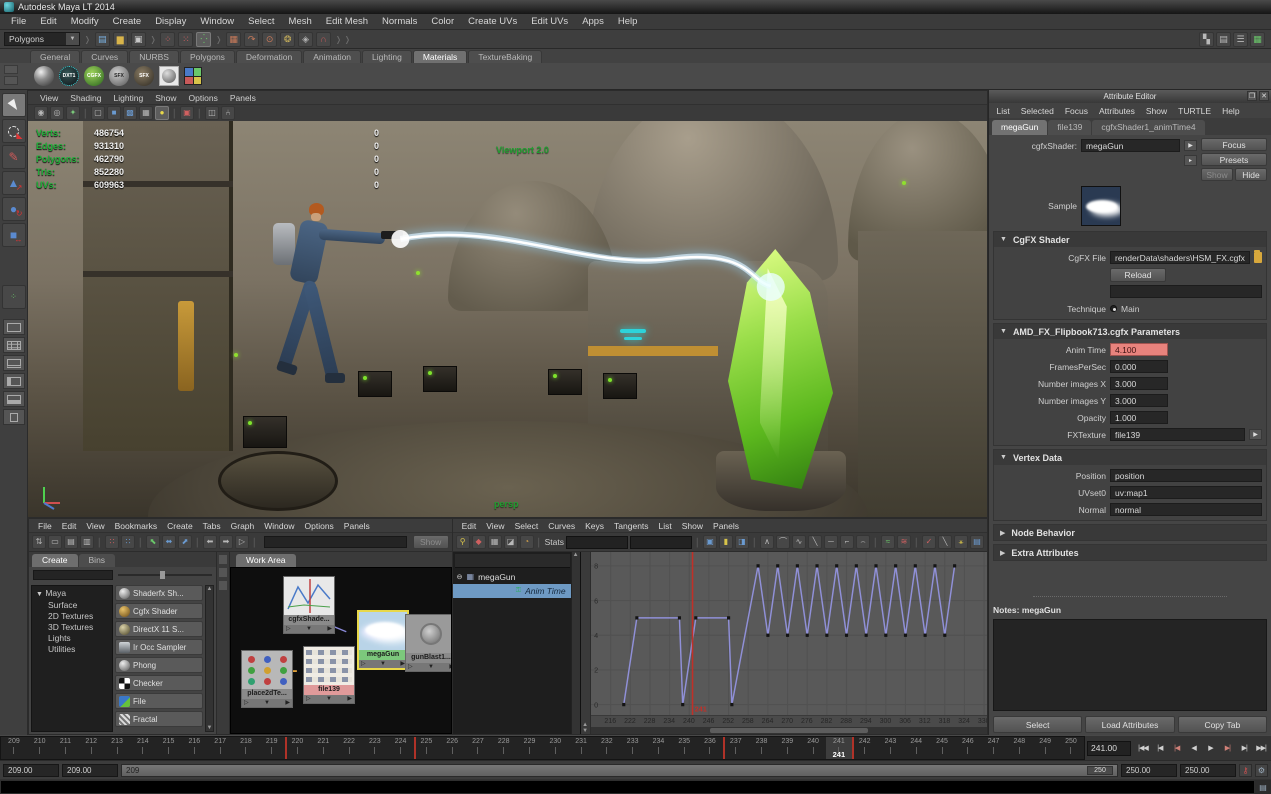 This screenshot has height=794, width=1271. I want to click on graph-editor-menu-item: View, so click(495, 526).